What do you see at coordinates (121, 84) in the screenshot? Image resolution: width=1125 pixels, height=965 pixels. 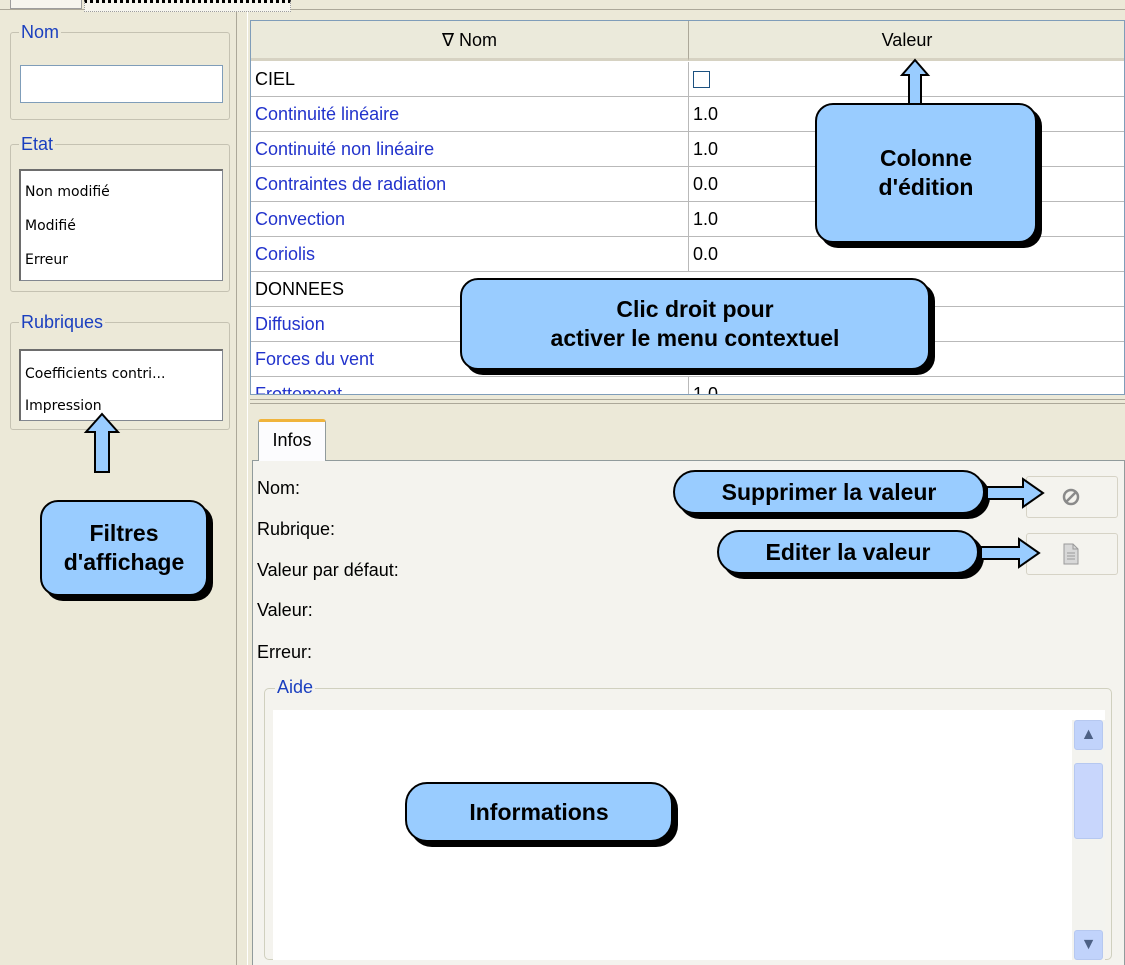 I see `nom-filter-input` at bounding box center [121, 84].